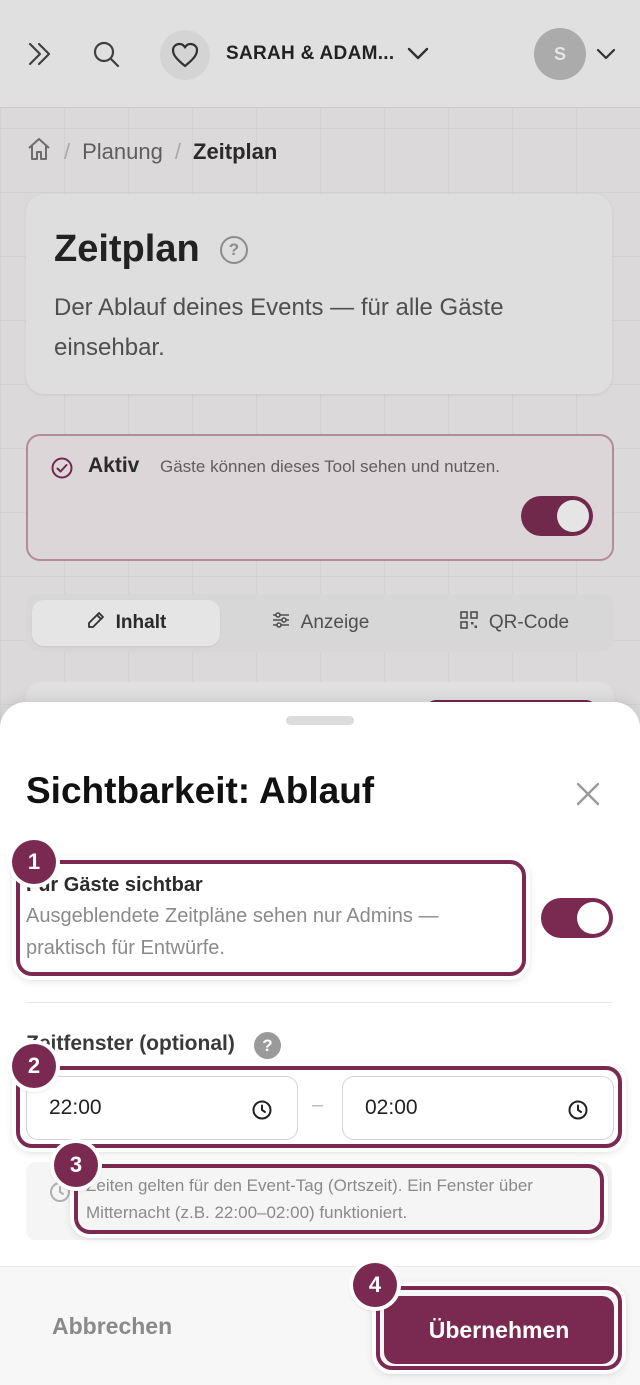  What do you see at coordinates (130, 1043) in the screenshot?
I see `time-window-label: Zeitfenster (optional)` at bounding box center [130, 1043].